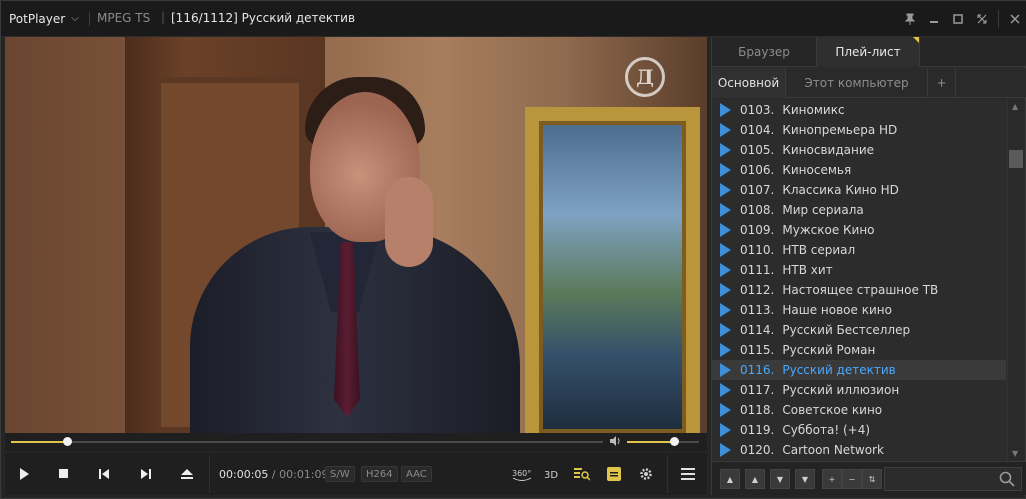 This screenshot has height=499, width=1026. Describe the element at coordinates (552, 474) in the screenshot. I see `3d-icon: 3D` at that location.